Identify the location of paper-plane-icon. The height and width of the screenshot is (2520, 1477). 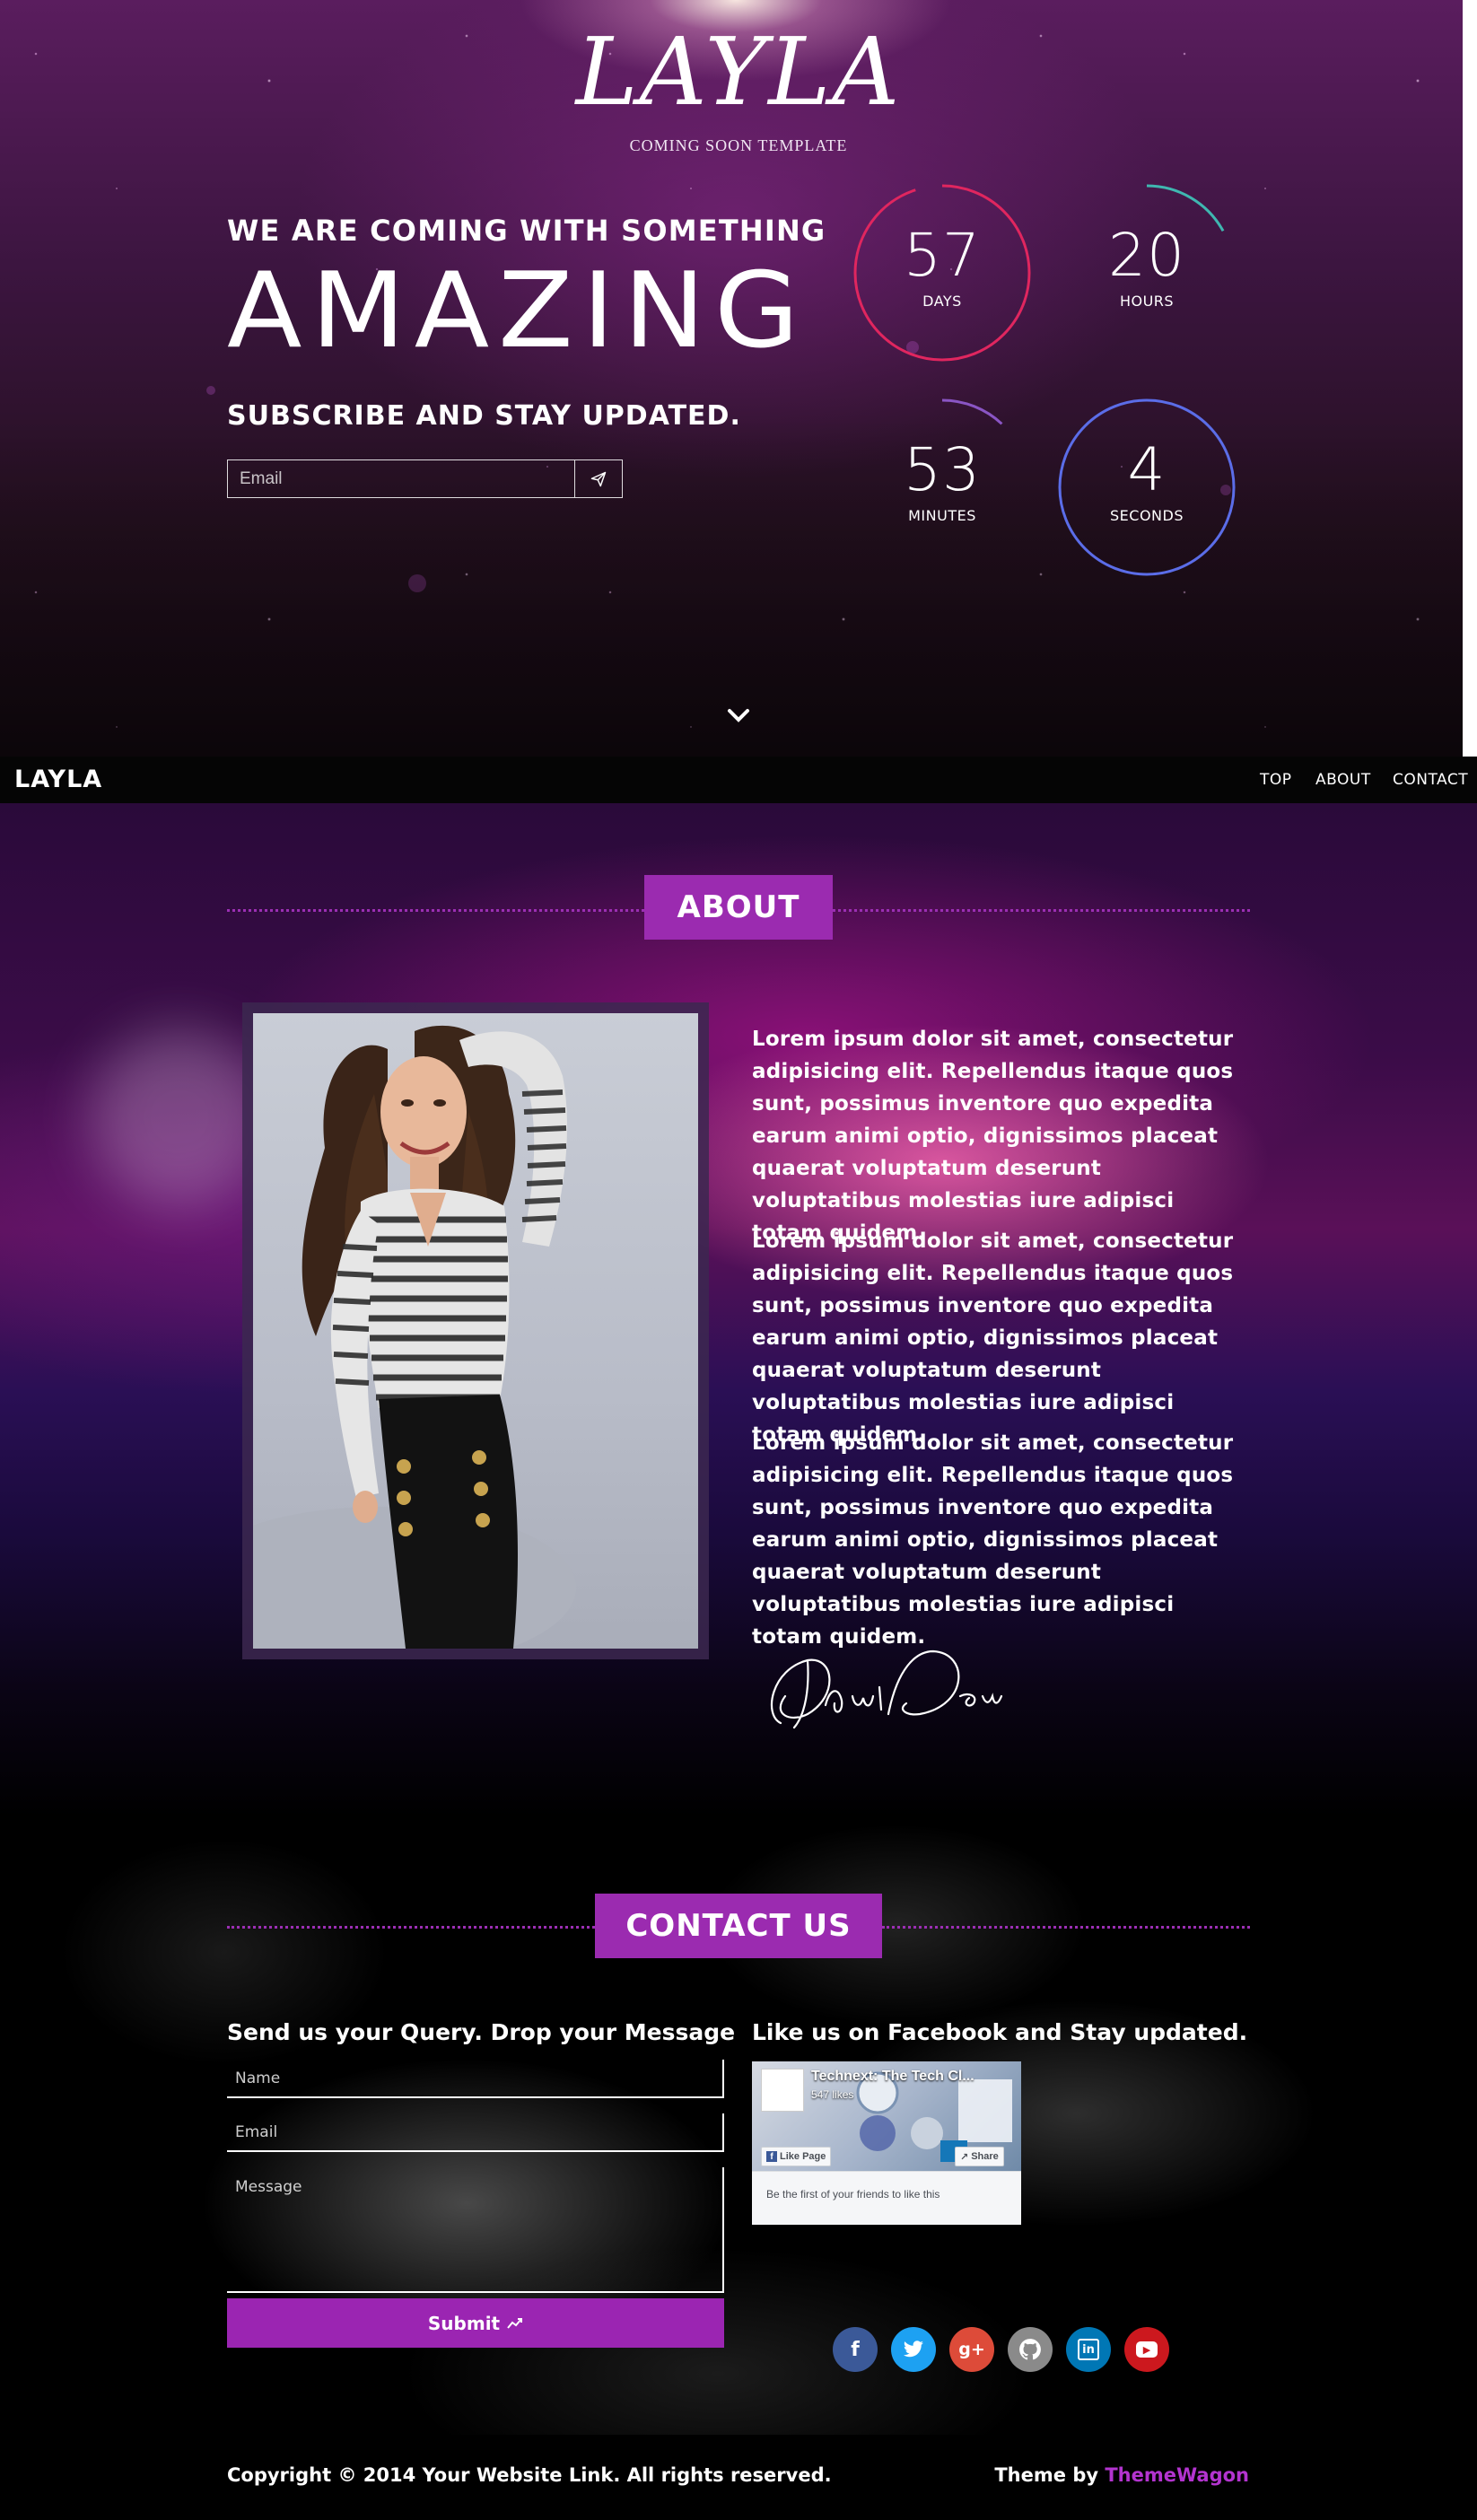
(598, 479).